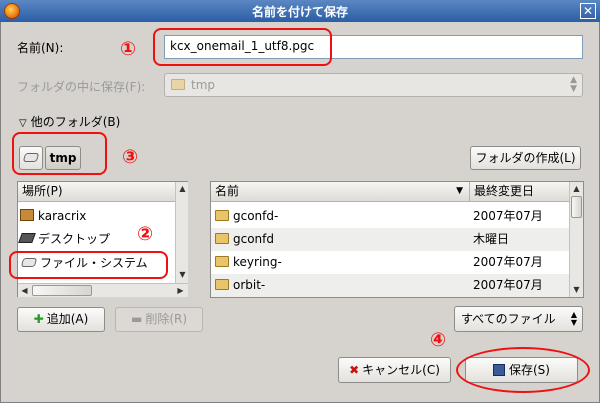 This screenshot has width=600, height=403. Describe the element at coordinates (74, 239) in the screenshot. I see `places-item-label: デスクトップ` at that location.